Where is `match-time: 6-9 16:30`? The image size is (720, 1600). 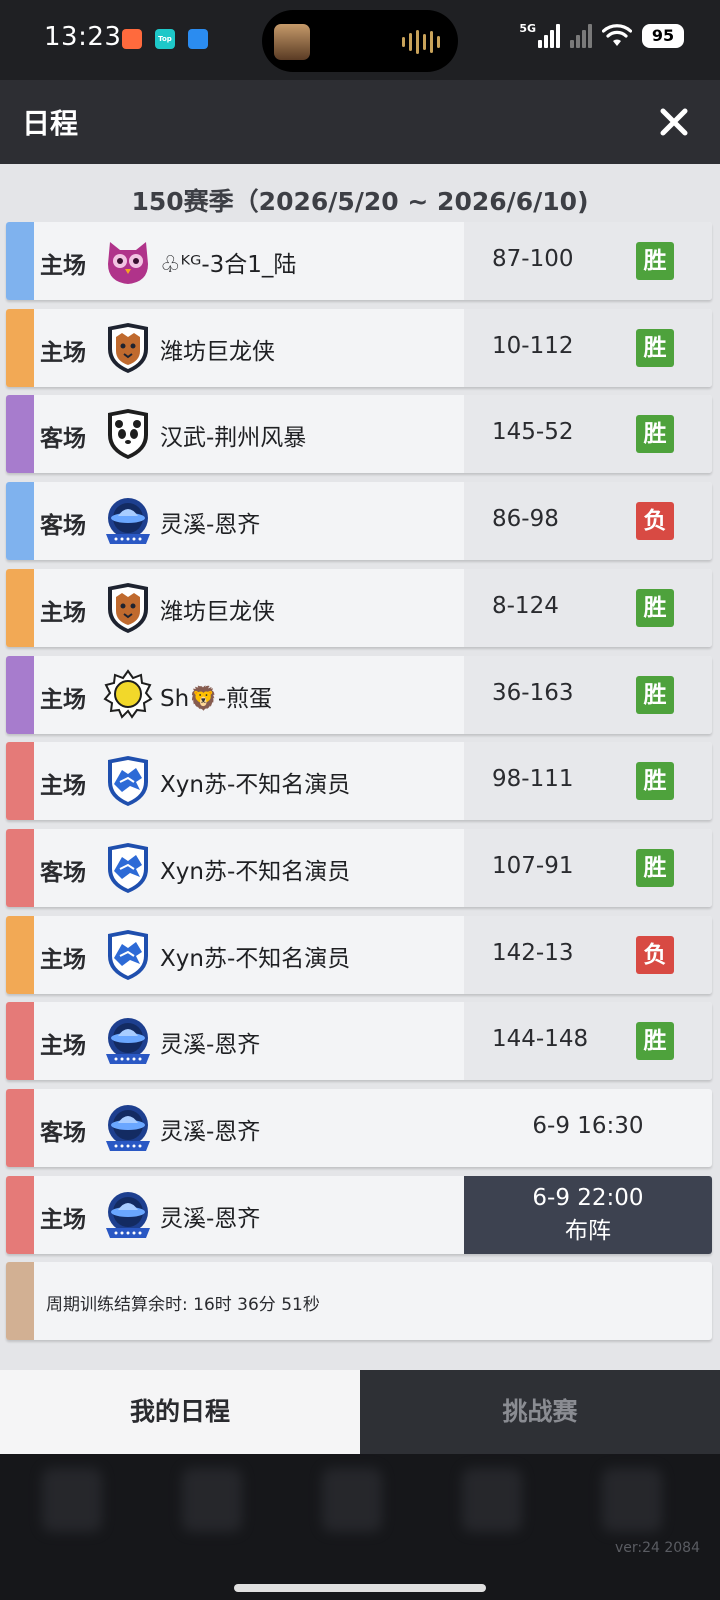 match-time: 6-9 16:30 is located at coordinates (588, 1126).